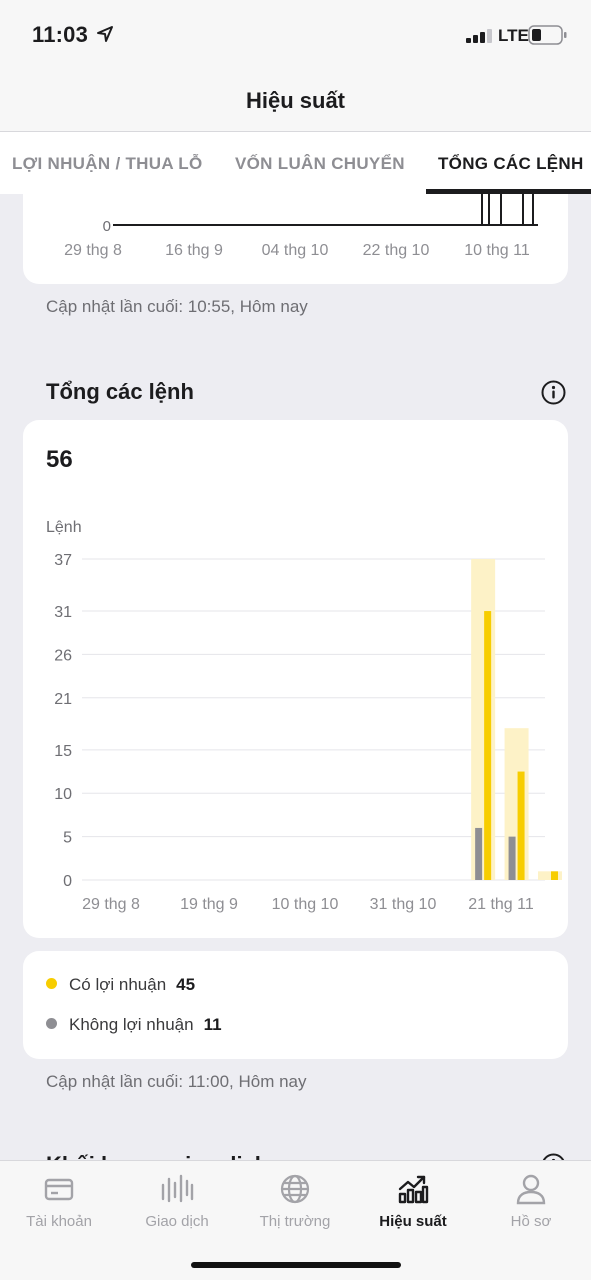 The height and width of the screenshot is (1280, 591). I want to click on performance-chart-icon, so click(413, 1189).